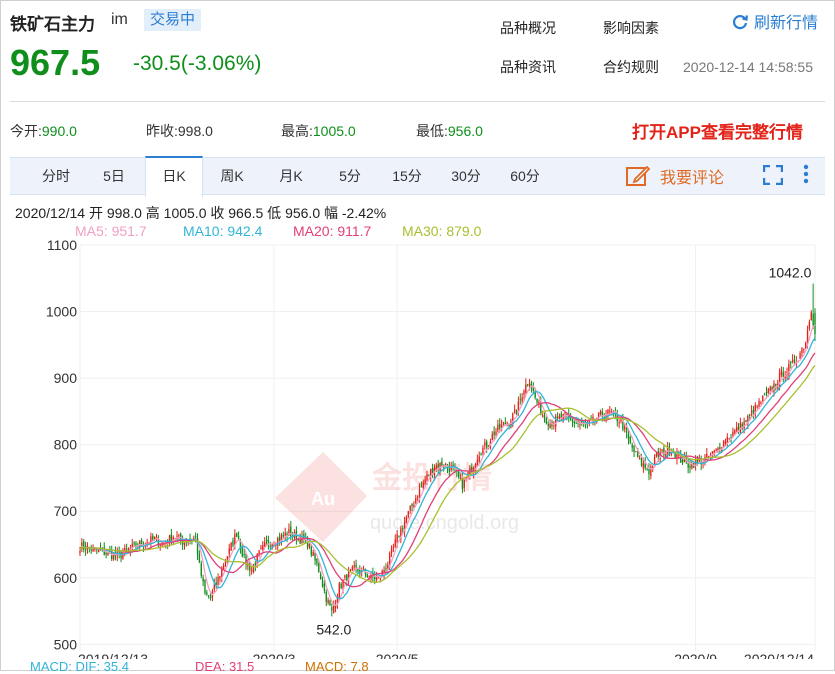 The image size is (835, 674). Describe the element at coordinates (291, 176) in the screenshot. I see `tab-monthly-k: 月K` at that location.